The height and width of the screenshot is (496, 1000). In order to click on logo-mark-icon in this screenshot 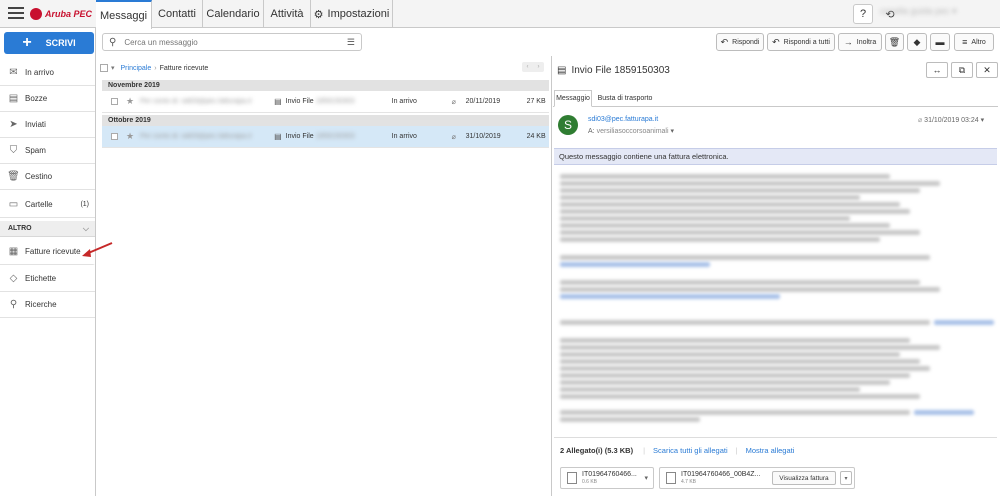, I will do `click(36, 14)`.